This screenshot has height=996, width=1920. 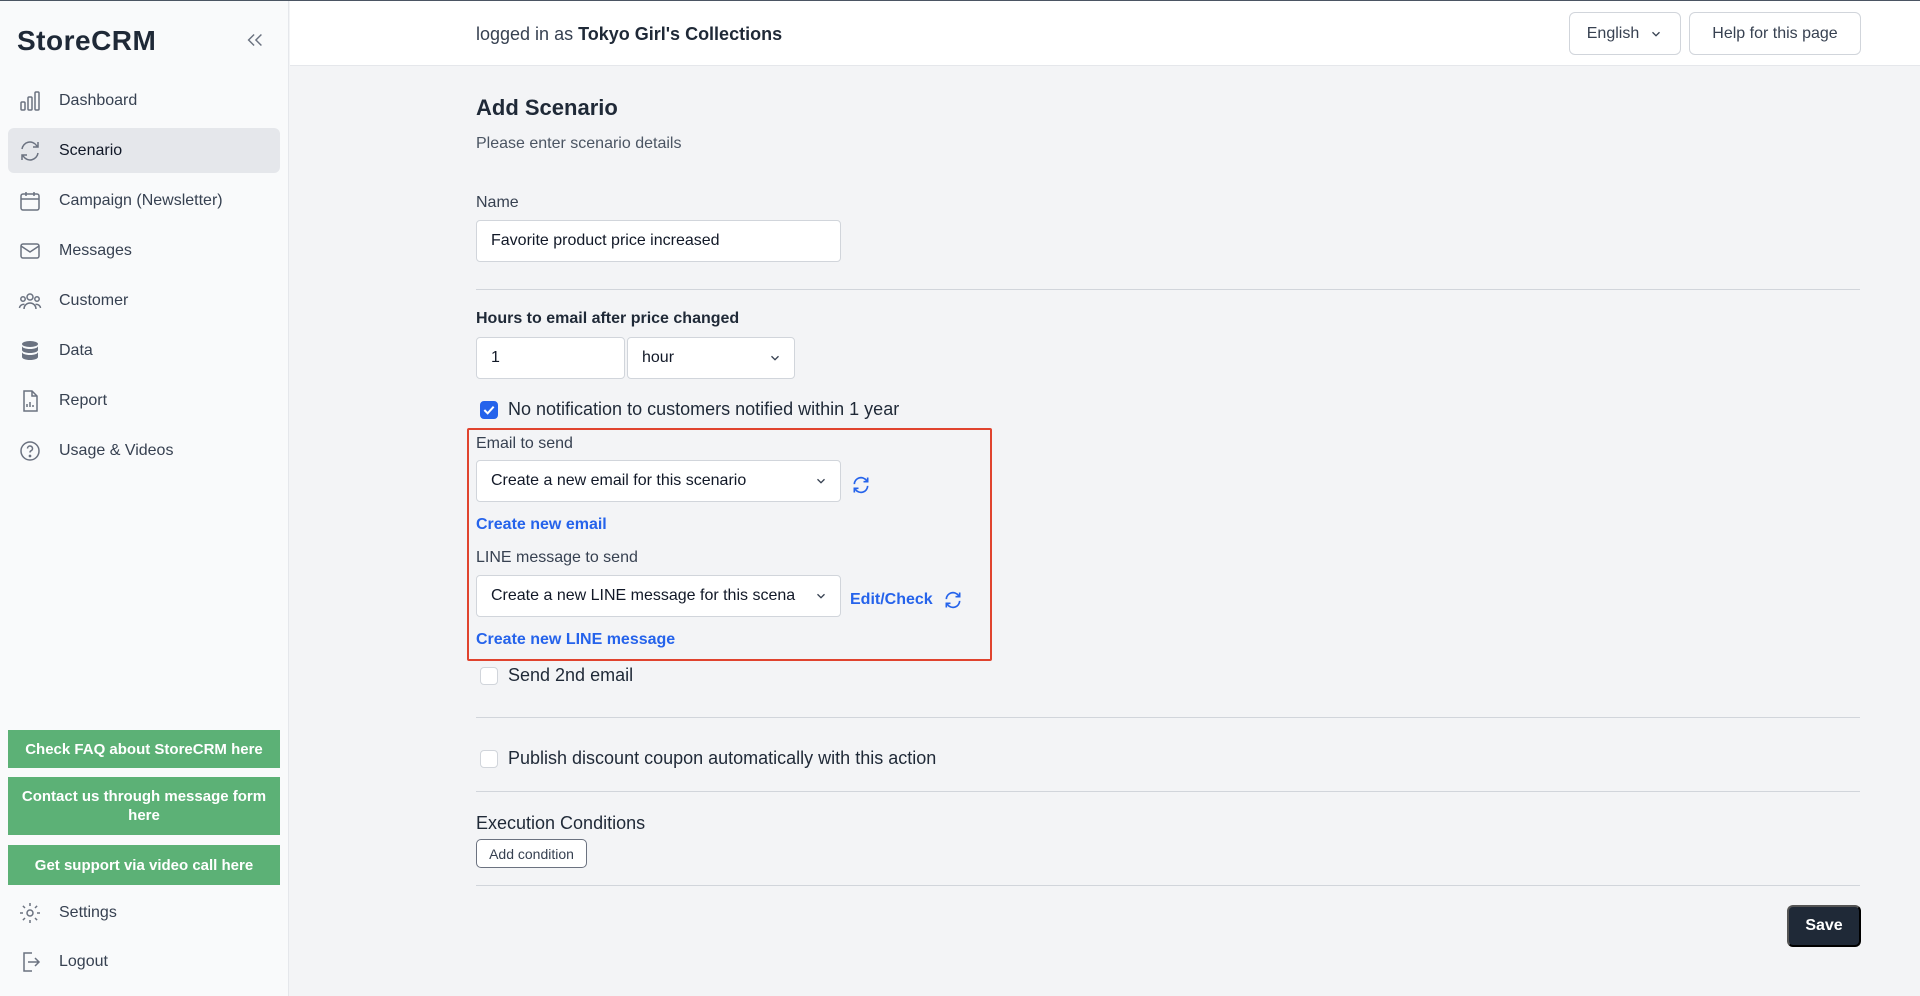 What do you see at coordinates (88, 912) in the screenshot?
I see `sidebar-item-label: Settings` at bounding box center [88, 912].